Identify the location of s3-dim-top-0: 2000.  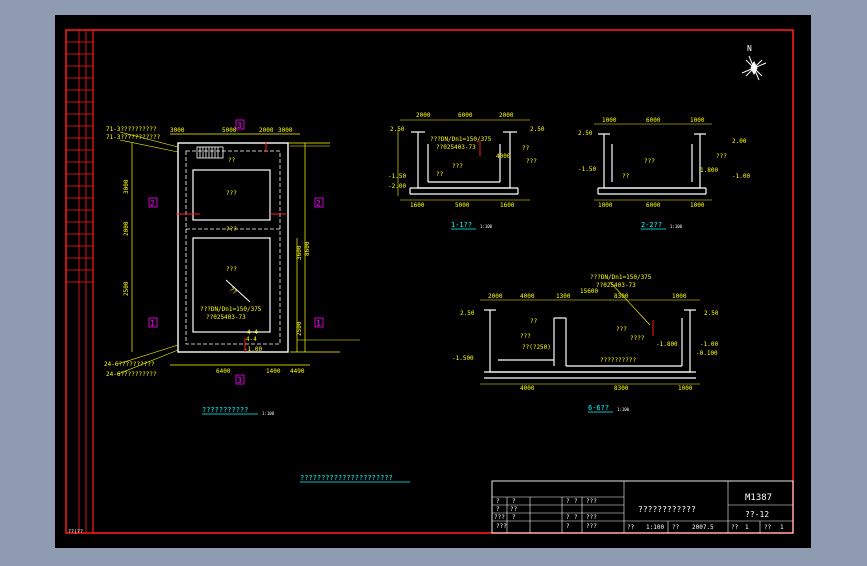
(495, 296).